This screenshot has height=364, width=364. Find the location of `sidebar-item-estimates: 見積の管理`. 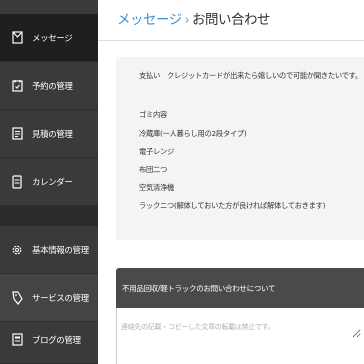

sidebar-item-estimates: 見積の管理 is located at coordinates (49, 134).